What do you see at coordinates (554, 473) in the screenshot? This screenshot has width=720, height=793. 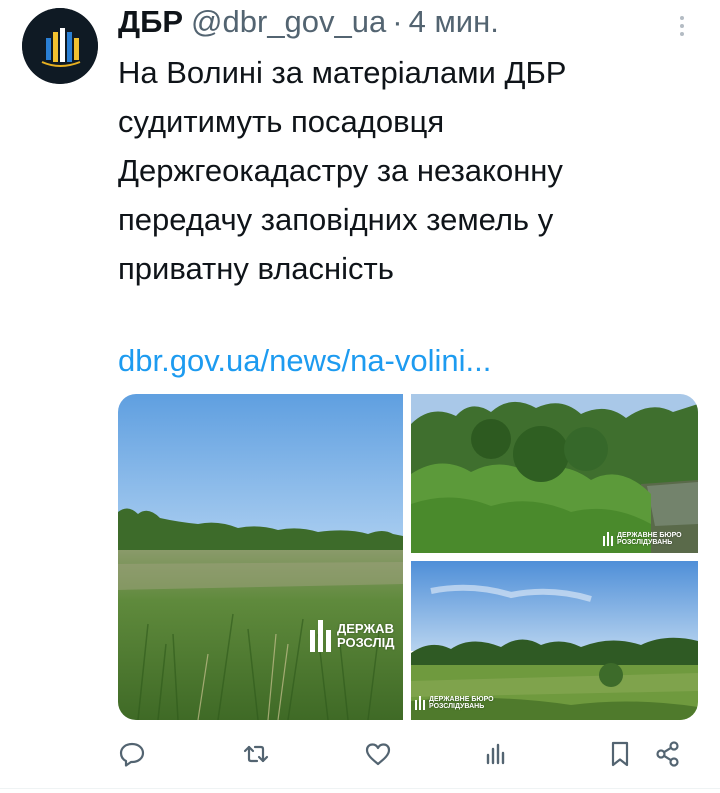 I see `photo-bushes-pond: ДЕРЖАВНЕ БЮРО РОЗСЛІДУВАНЬ` at bounding box center [554, 473].